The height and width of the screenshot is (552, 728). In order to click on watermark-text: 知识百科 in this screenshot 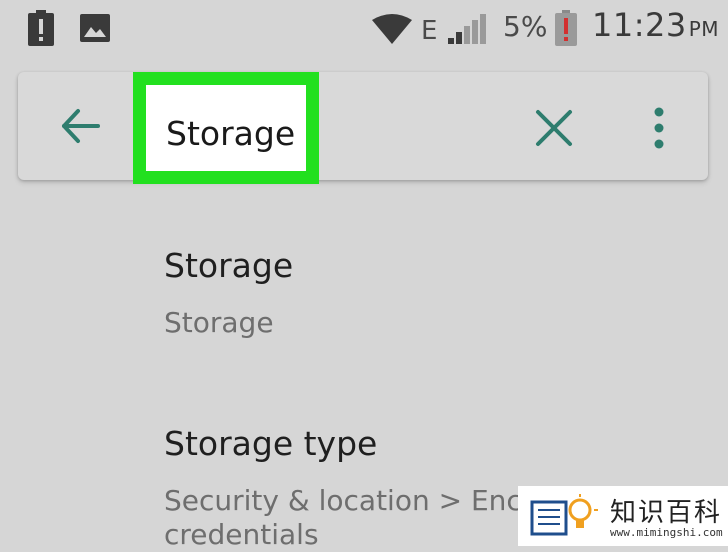, I will do `click(666, 513)`.